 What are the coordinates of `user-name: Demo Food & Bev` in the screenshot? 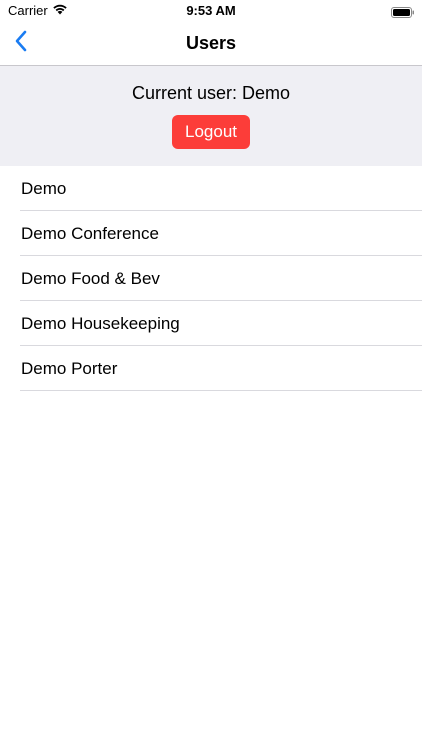 It's located at (90, 278).